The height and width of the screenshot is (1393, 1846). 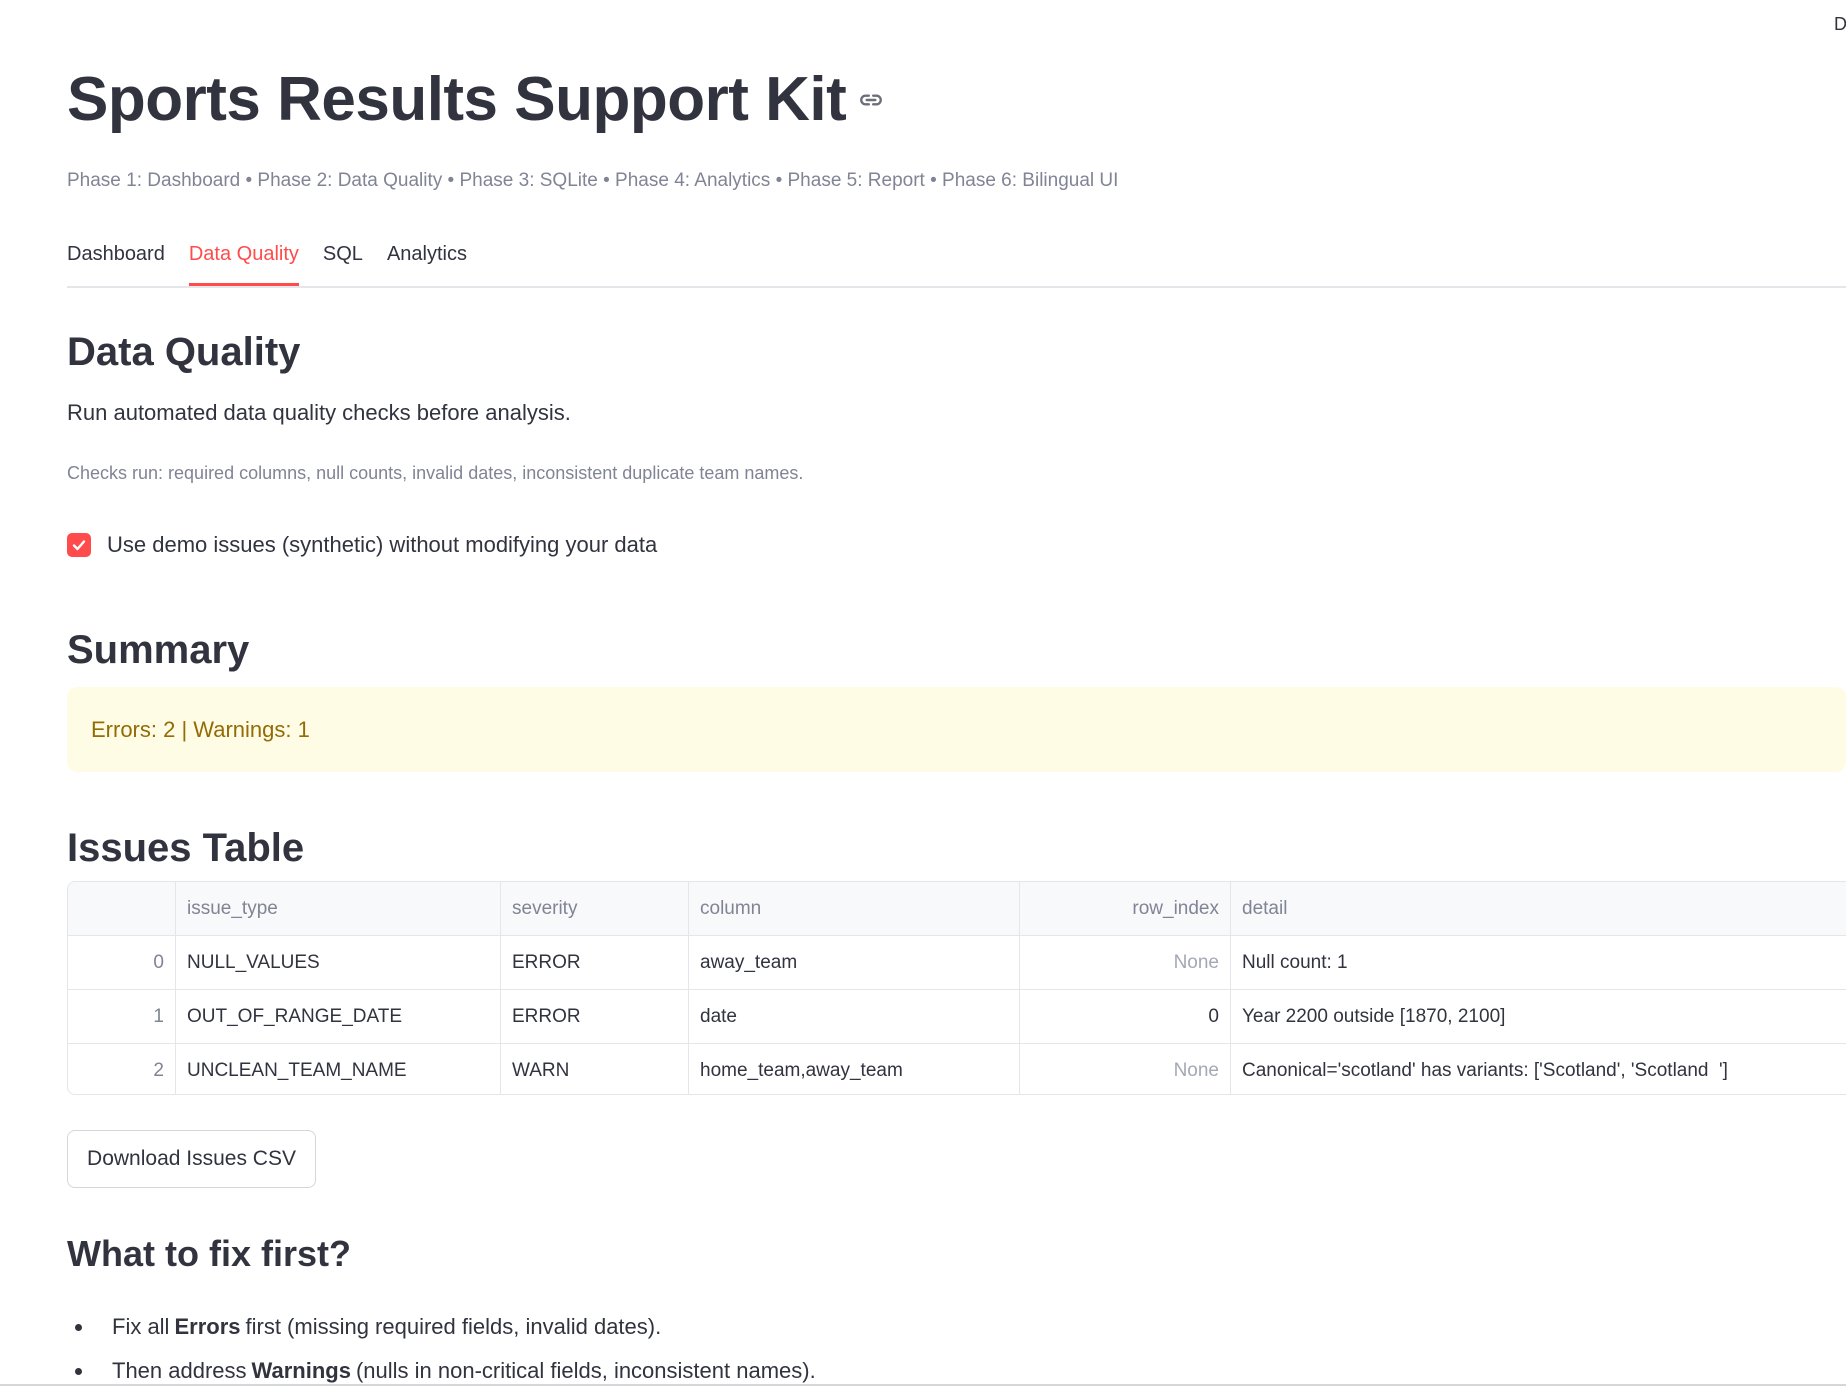 I want to click on row-index-value-cell: 0, so click(x=1125, y=1016).